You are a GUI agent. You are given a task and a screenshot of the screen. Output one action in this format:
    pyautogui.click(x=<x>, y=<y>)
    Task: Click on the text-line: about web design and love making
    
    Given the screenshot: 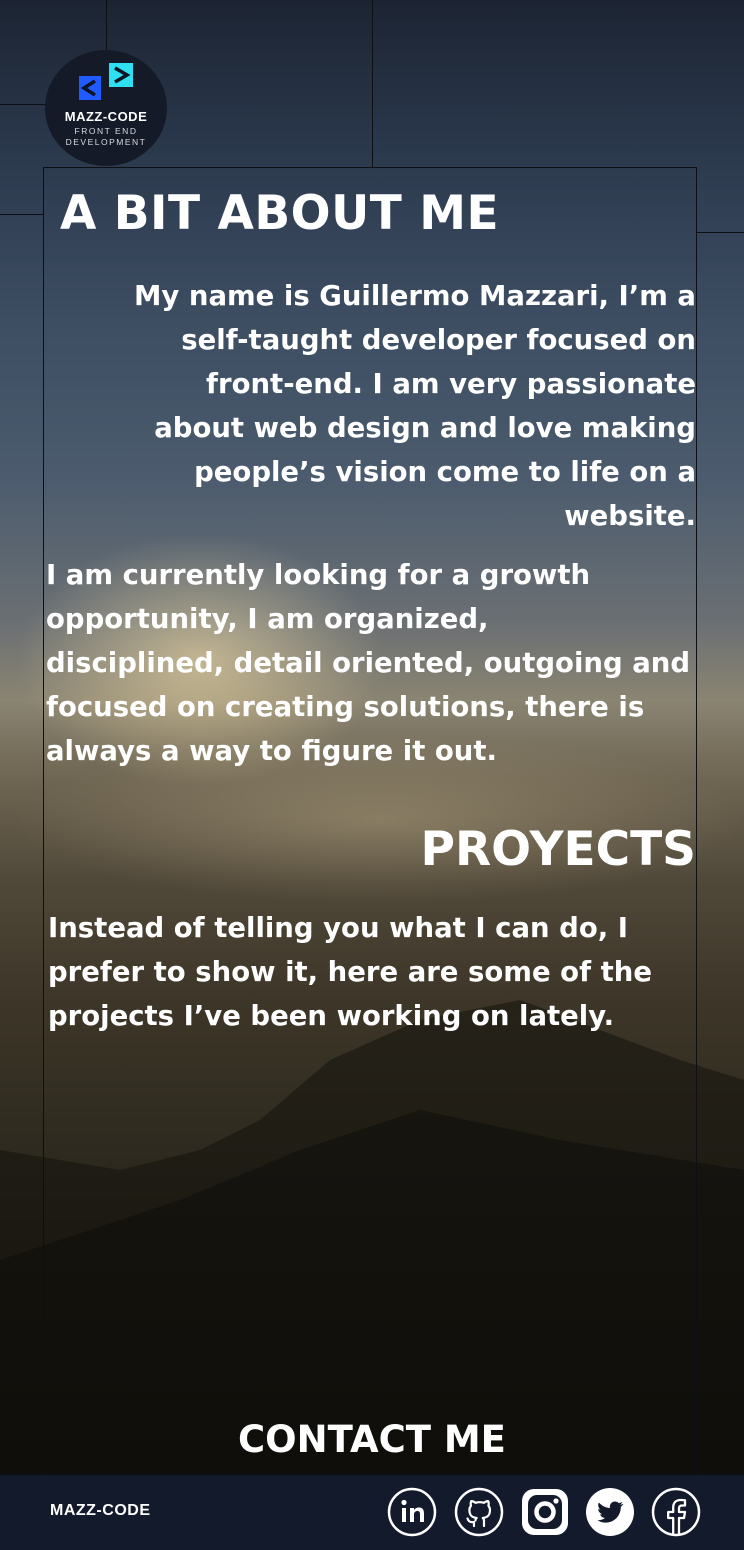 What is the action you would take?
    pyautogui.click(x=425, y=428)
    